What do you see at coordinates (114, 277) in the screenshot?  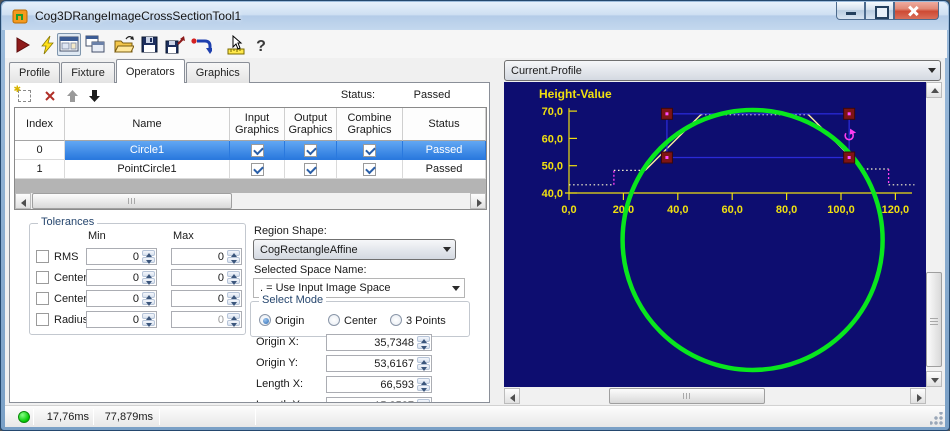 I see `centerx-min-value: 0` at bounding box center [114, 277].